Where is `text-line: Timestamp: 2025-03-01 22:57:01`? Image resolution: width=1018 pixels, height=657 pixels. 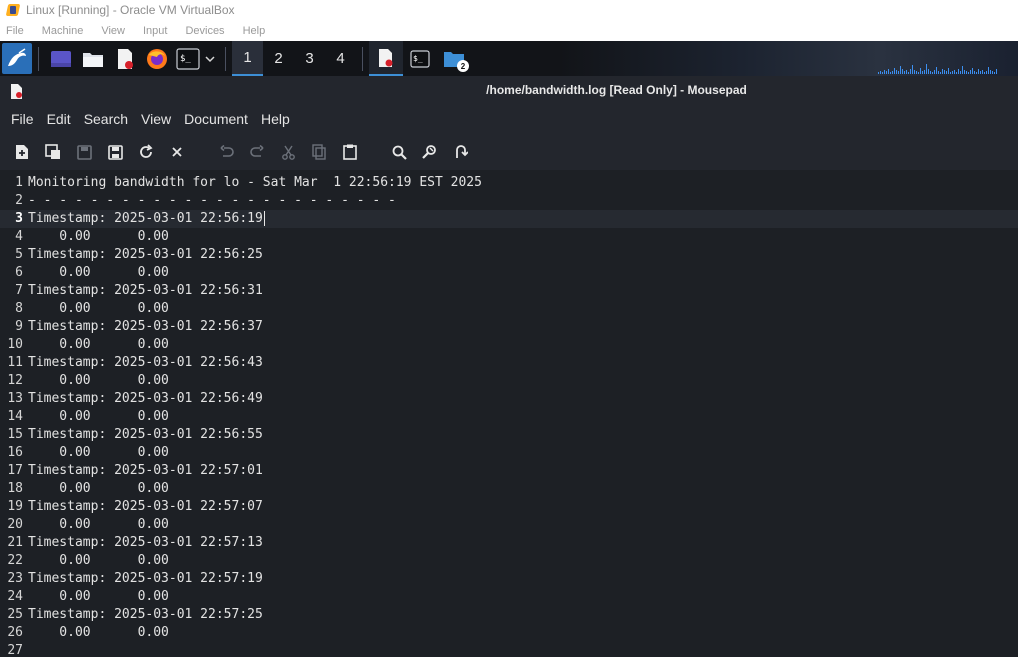 text-line: Timestamp: 2025-03-01 22:57:01 is located at coordinates (523, 471).